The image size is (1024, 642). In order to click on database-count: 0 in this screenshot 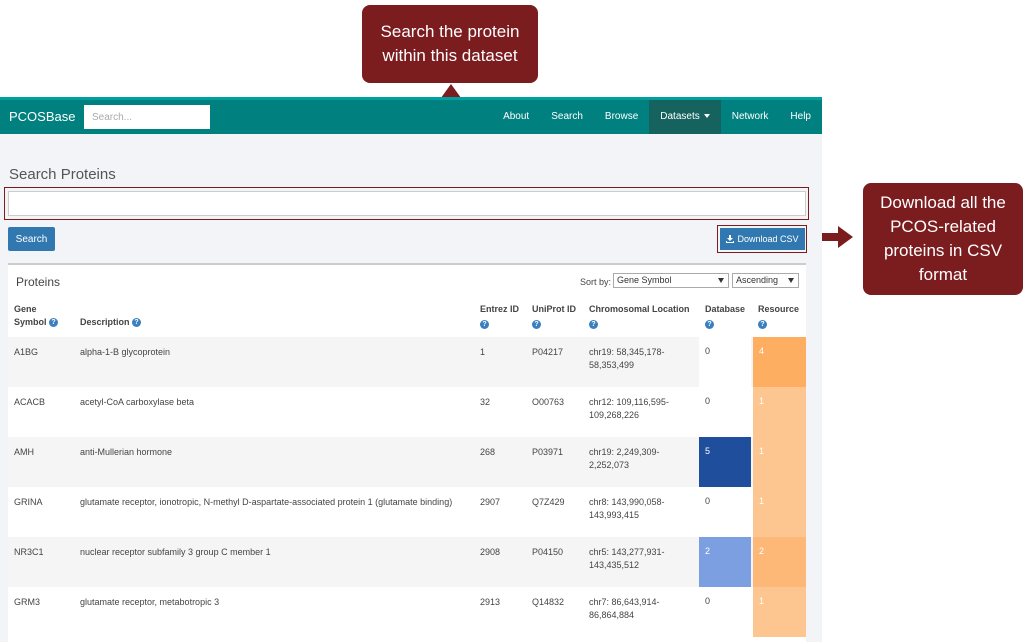, I will do `click(708, 501)`.